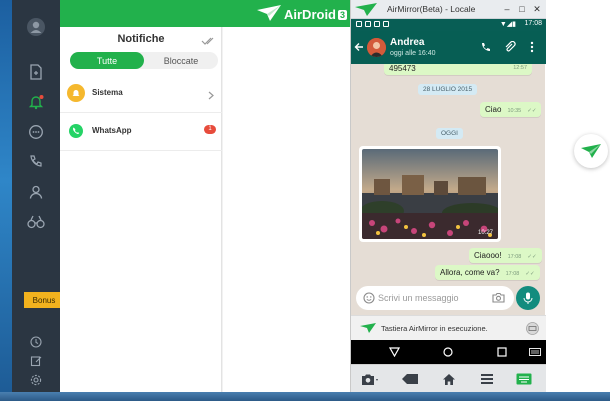  What do you see at coordinates (366, 9) in the screenshot?
I see `airmirror-logo-icon` at bounding box center [366, 9].